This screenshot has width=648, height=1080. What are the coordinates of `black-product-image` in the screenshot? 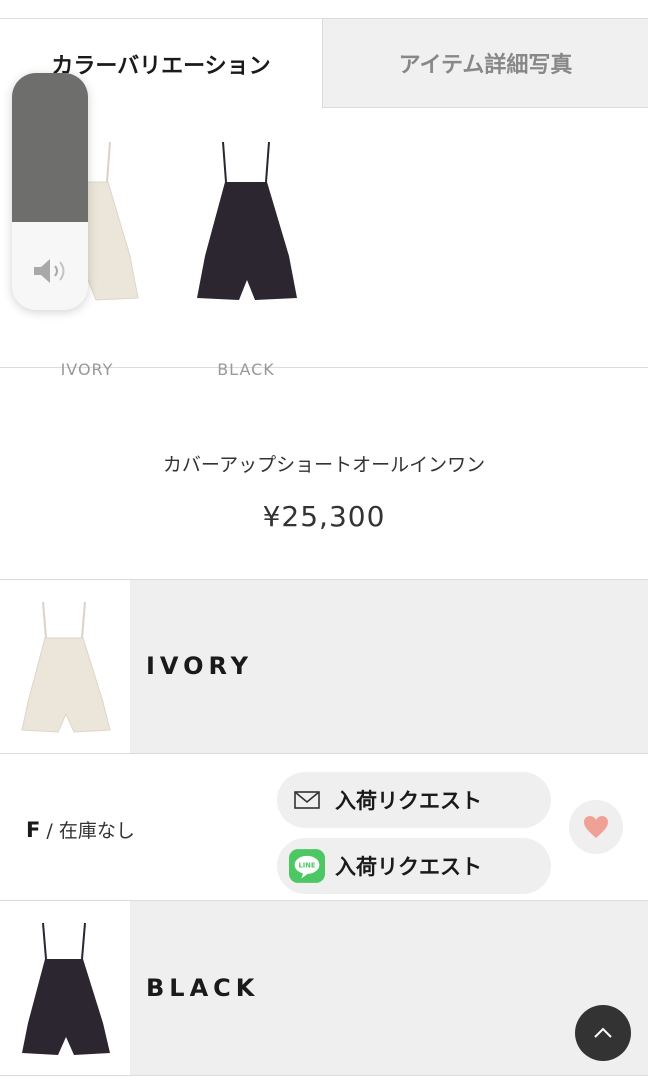 It's located at (247, 220).